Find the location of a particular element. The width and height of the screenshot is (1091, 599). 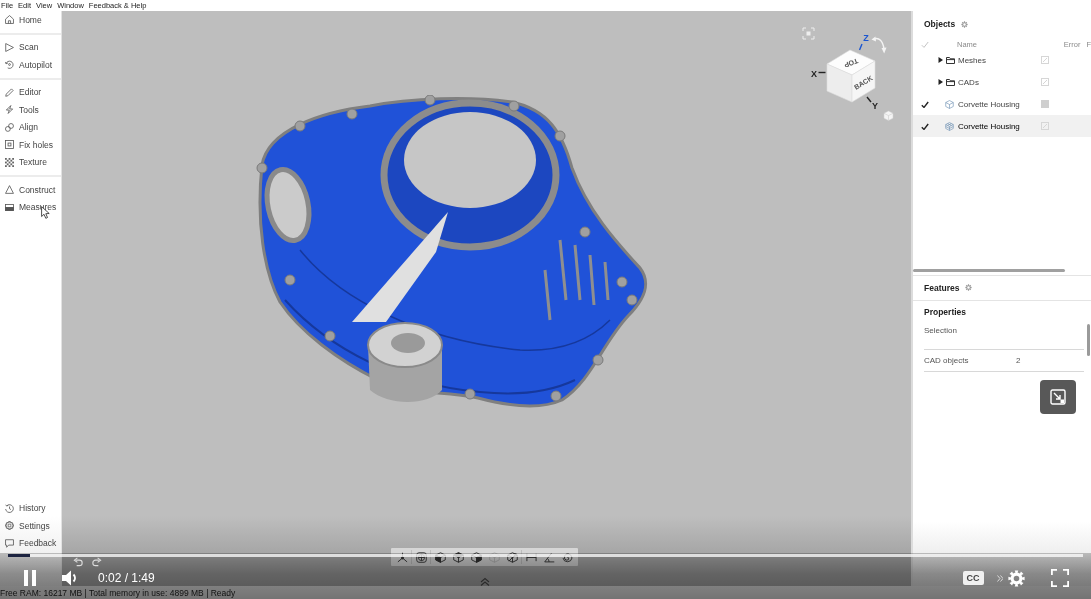

circular-arrow-icon is located at coordinates (9, 65).